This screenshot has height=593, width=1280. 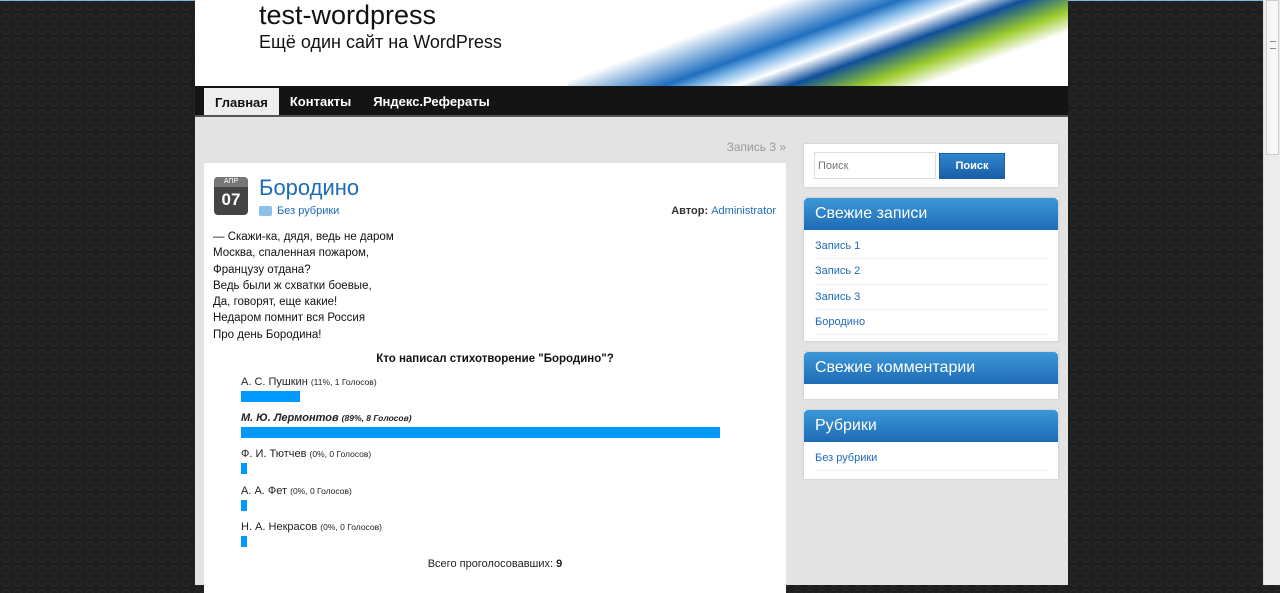 What do you see at coordinates (231, 199) in the screenshot?
I see `post-day: 07` at bounding box center [231, 199].